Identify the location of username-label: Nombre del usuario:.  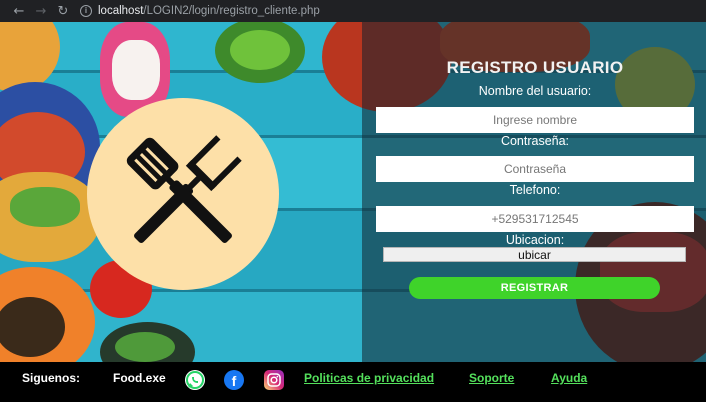
(535, 91).